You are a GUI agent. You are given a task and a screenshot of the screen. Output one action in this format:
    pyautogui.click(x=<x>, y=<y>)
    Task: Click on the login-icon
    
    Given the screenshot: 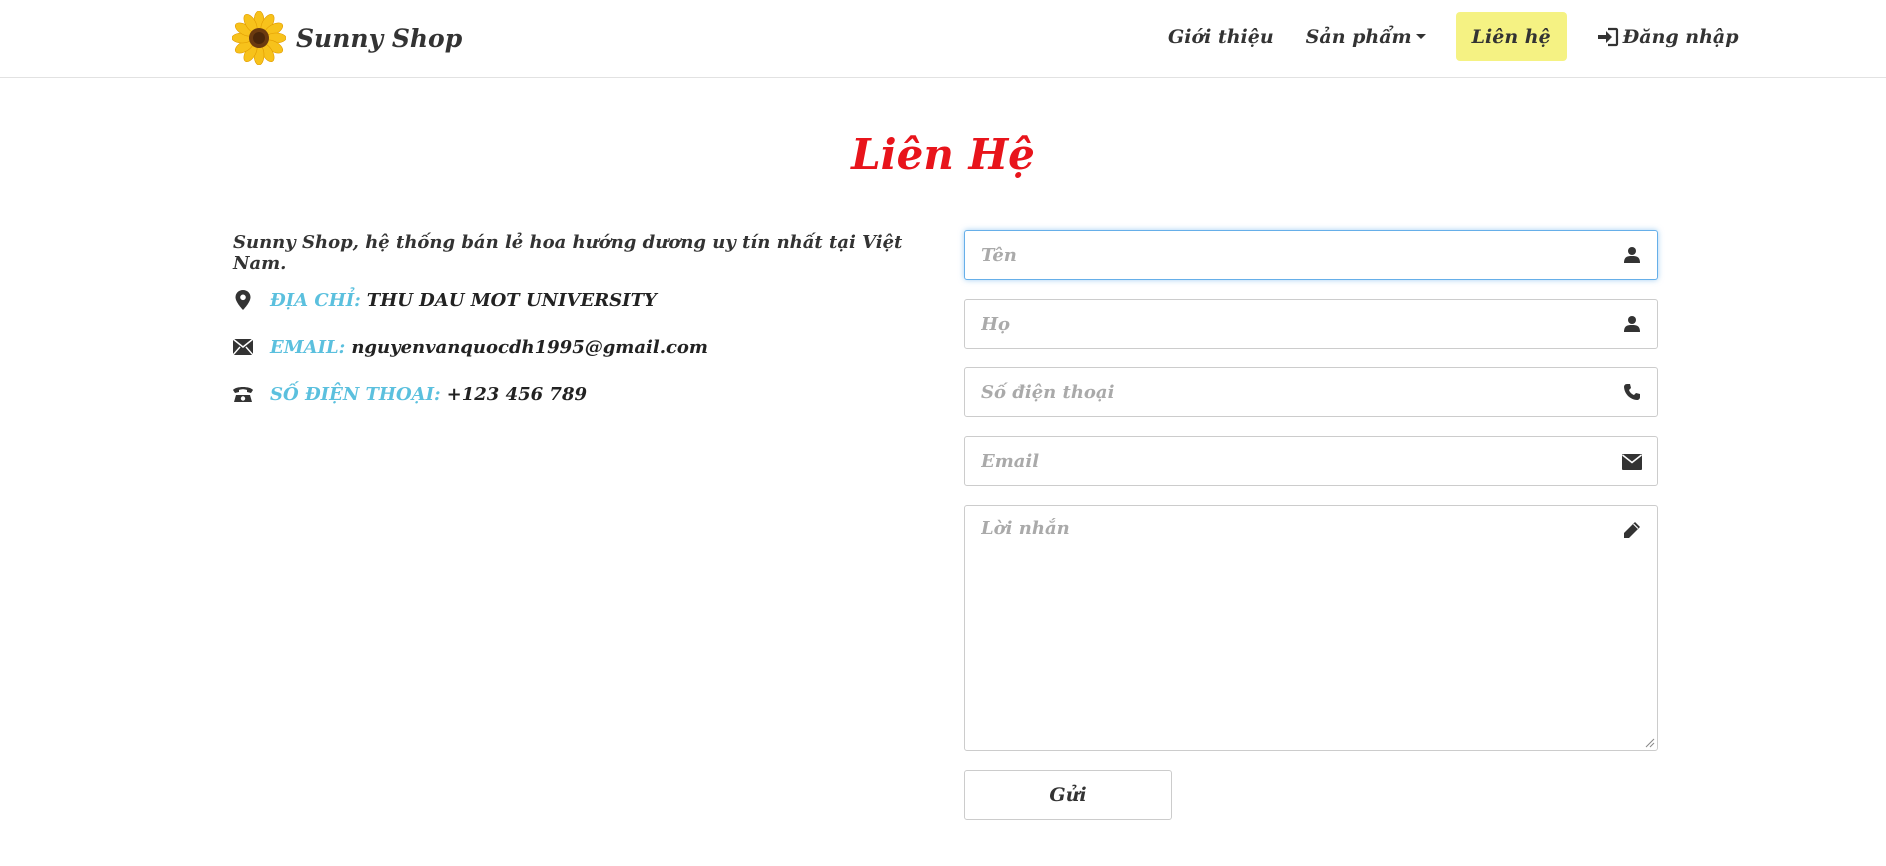 What is the action you would take?
    pyautogui.click(x=1607, y=36)
    